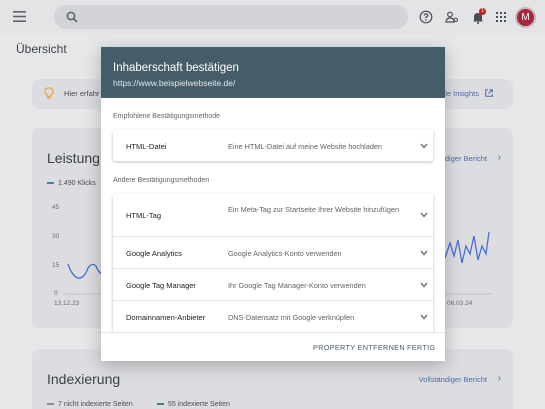 The height and width of the screenshot is (409, 545). I want to click on search-icon, so click(72, 17).